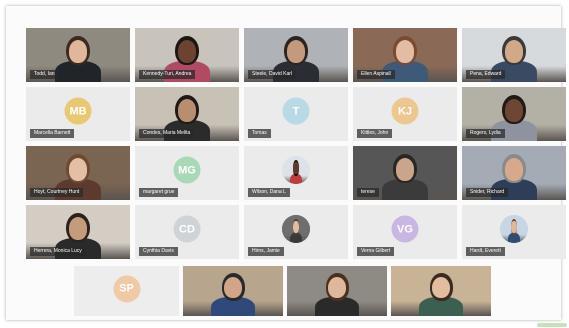  What do you see at coordinates (375, 133) in the screenshot?
I see `participant-name-label: Kittles, John` at bounding box center [375, 133].